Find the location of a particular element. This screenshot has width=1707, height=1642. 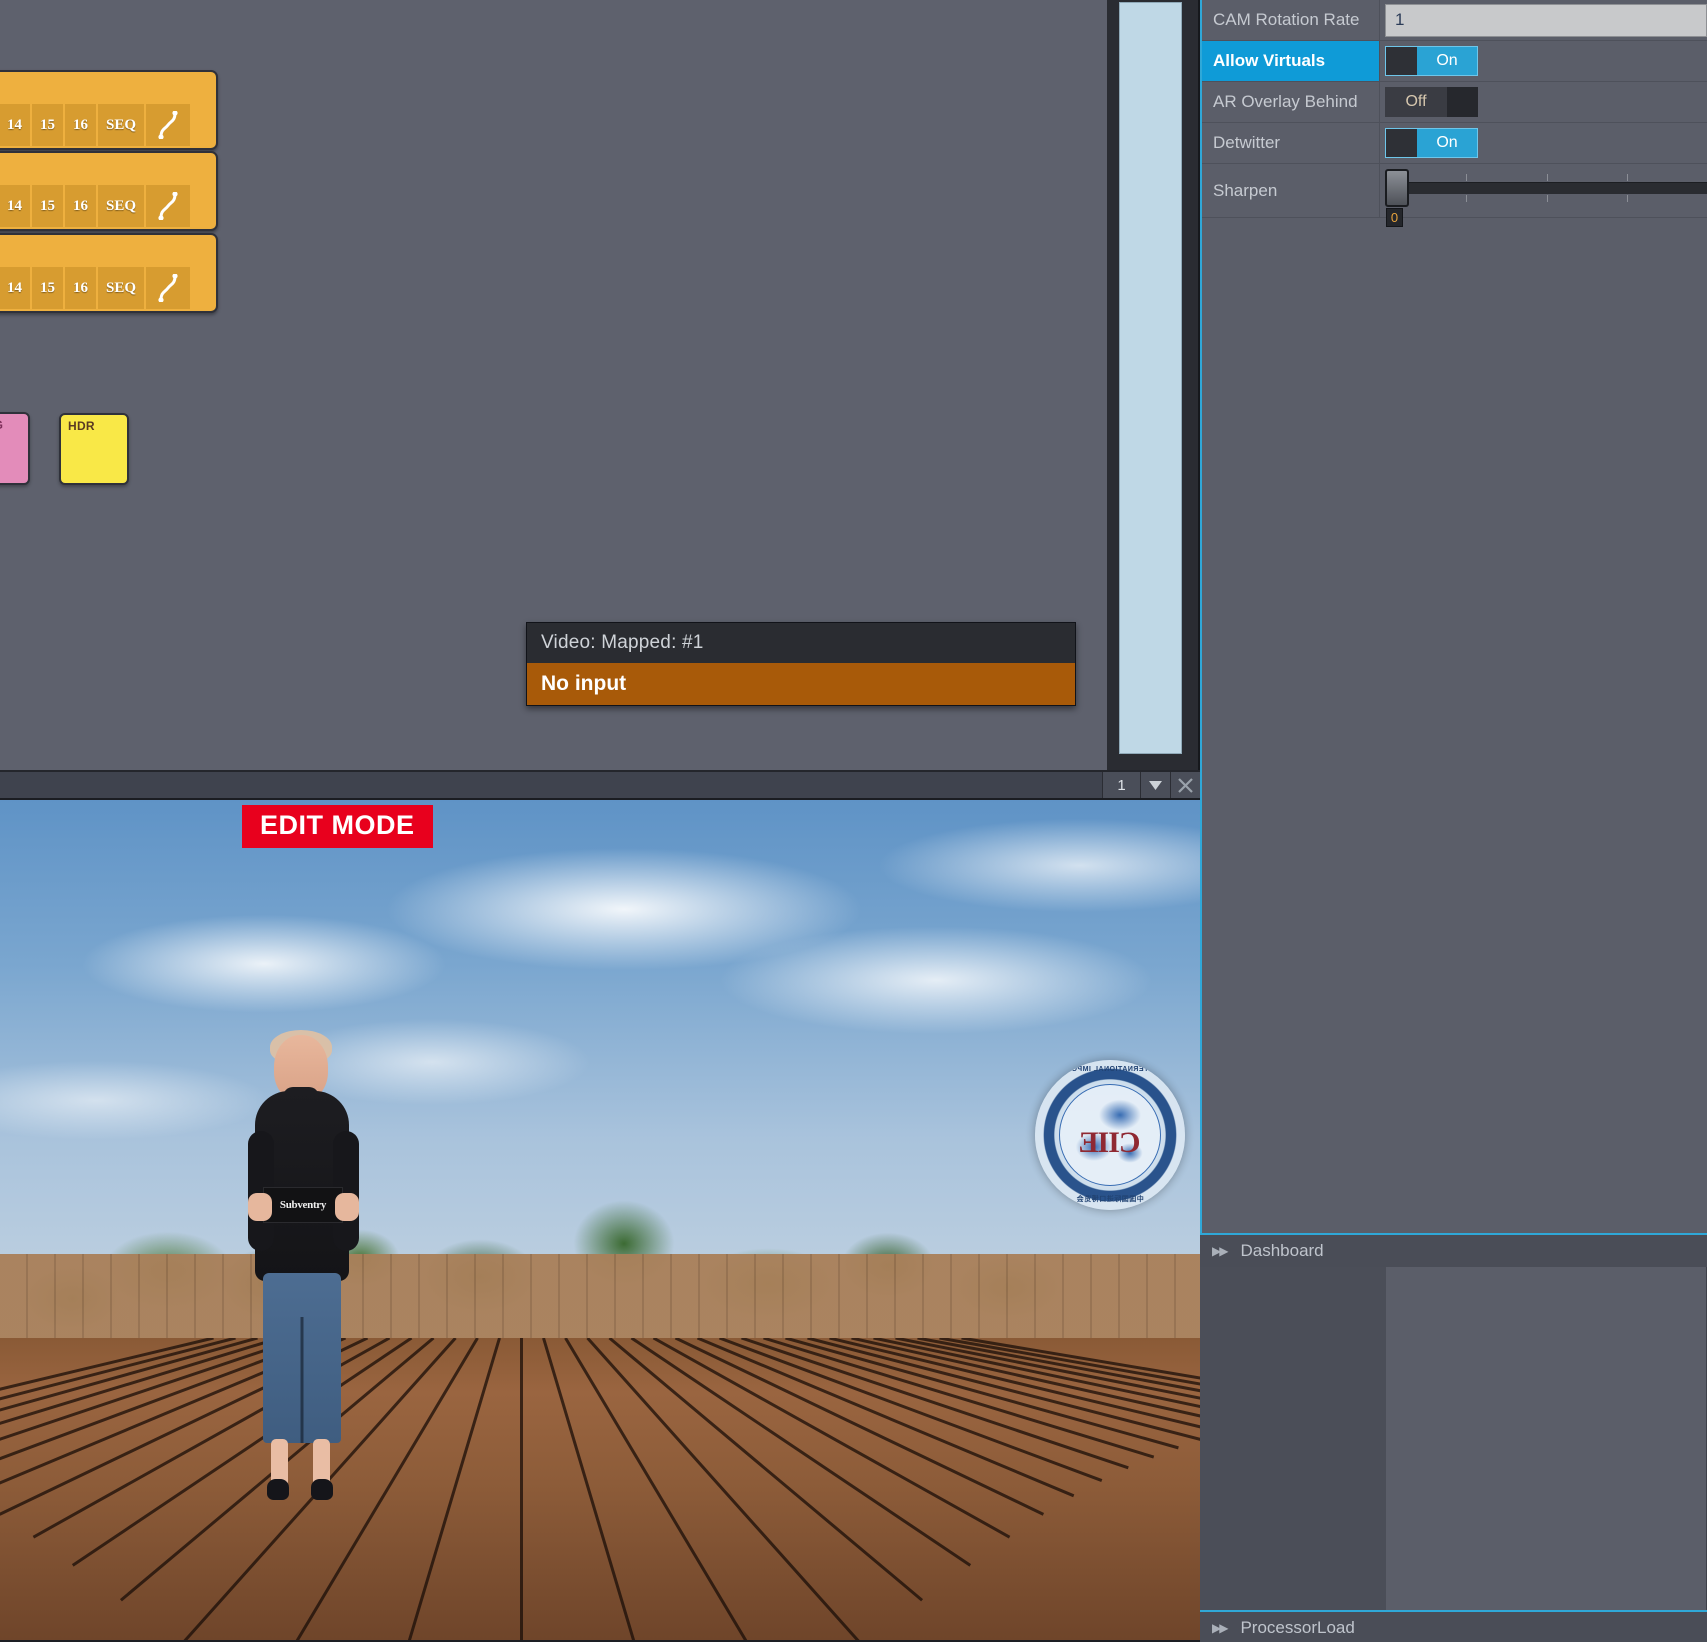

section-label: Dashboard is located at coordinates (1282, 1250).